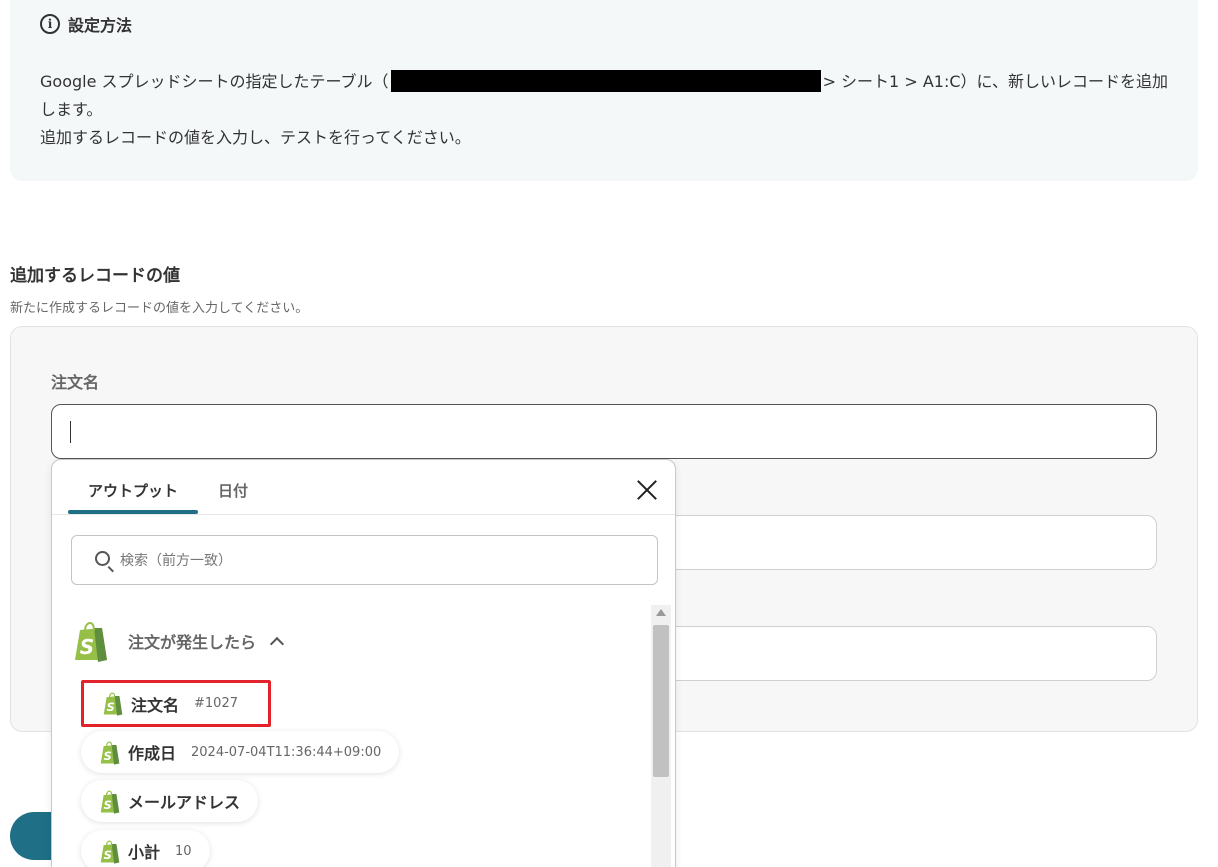 The image size is (1218, 867). Describe the element at coordinates (380, 561) in the screenshot. I see `search-input` at that location.